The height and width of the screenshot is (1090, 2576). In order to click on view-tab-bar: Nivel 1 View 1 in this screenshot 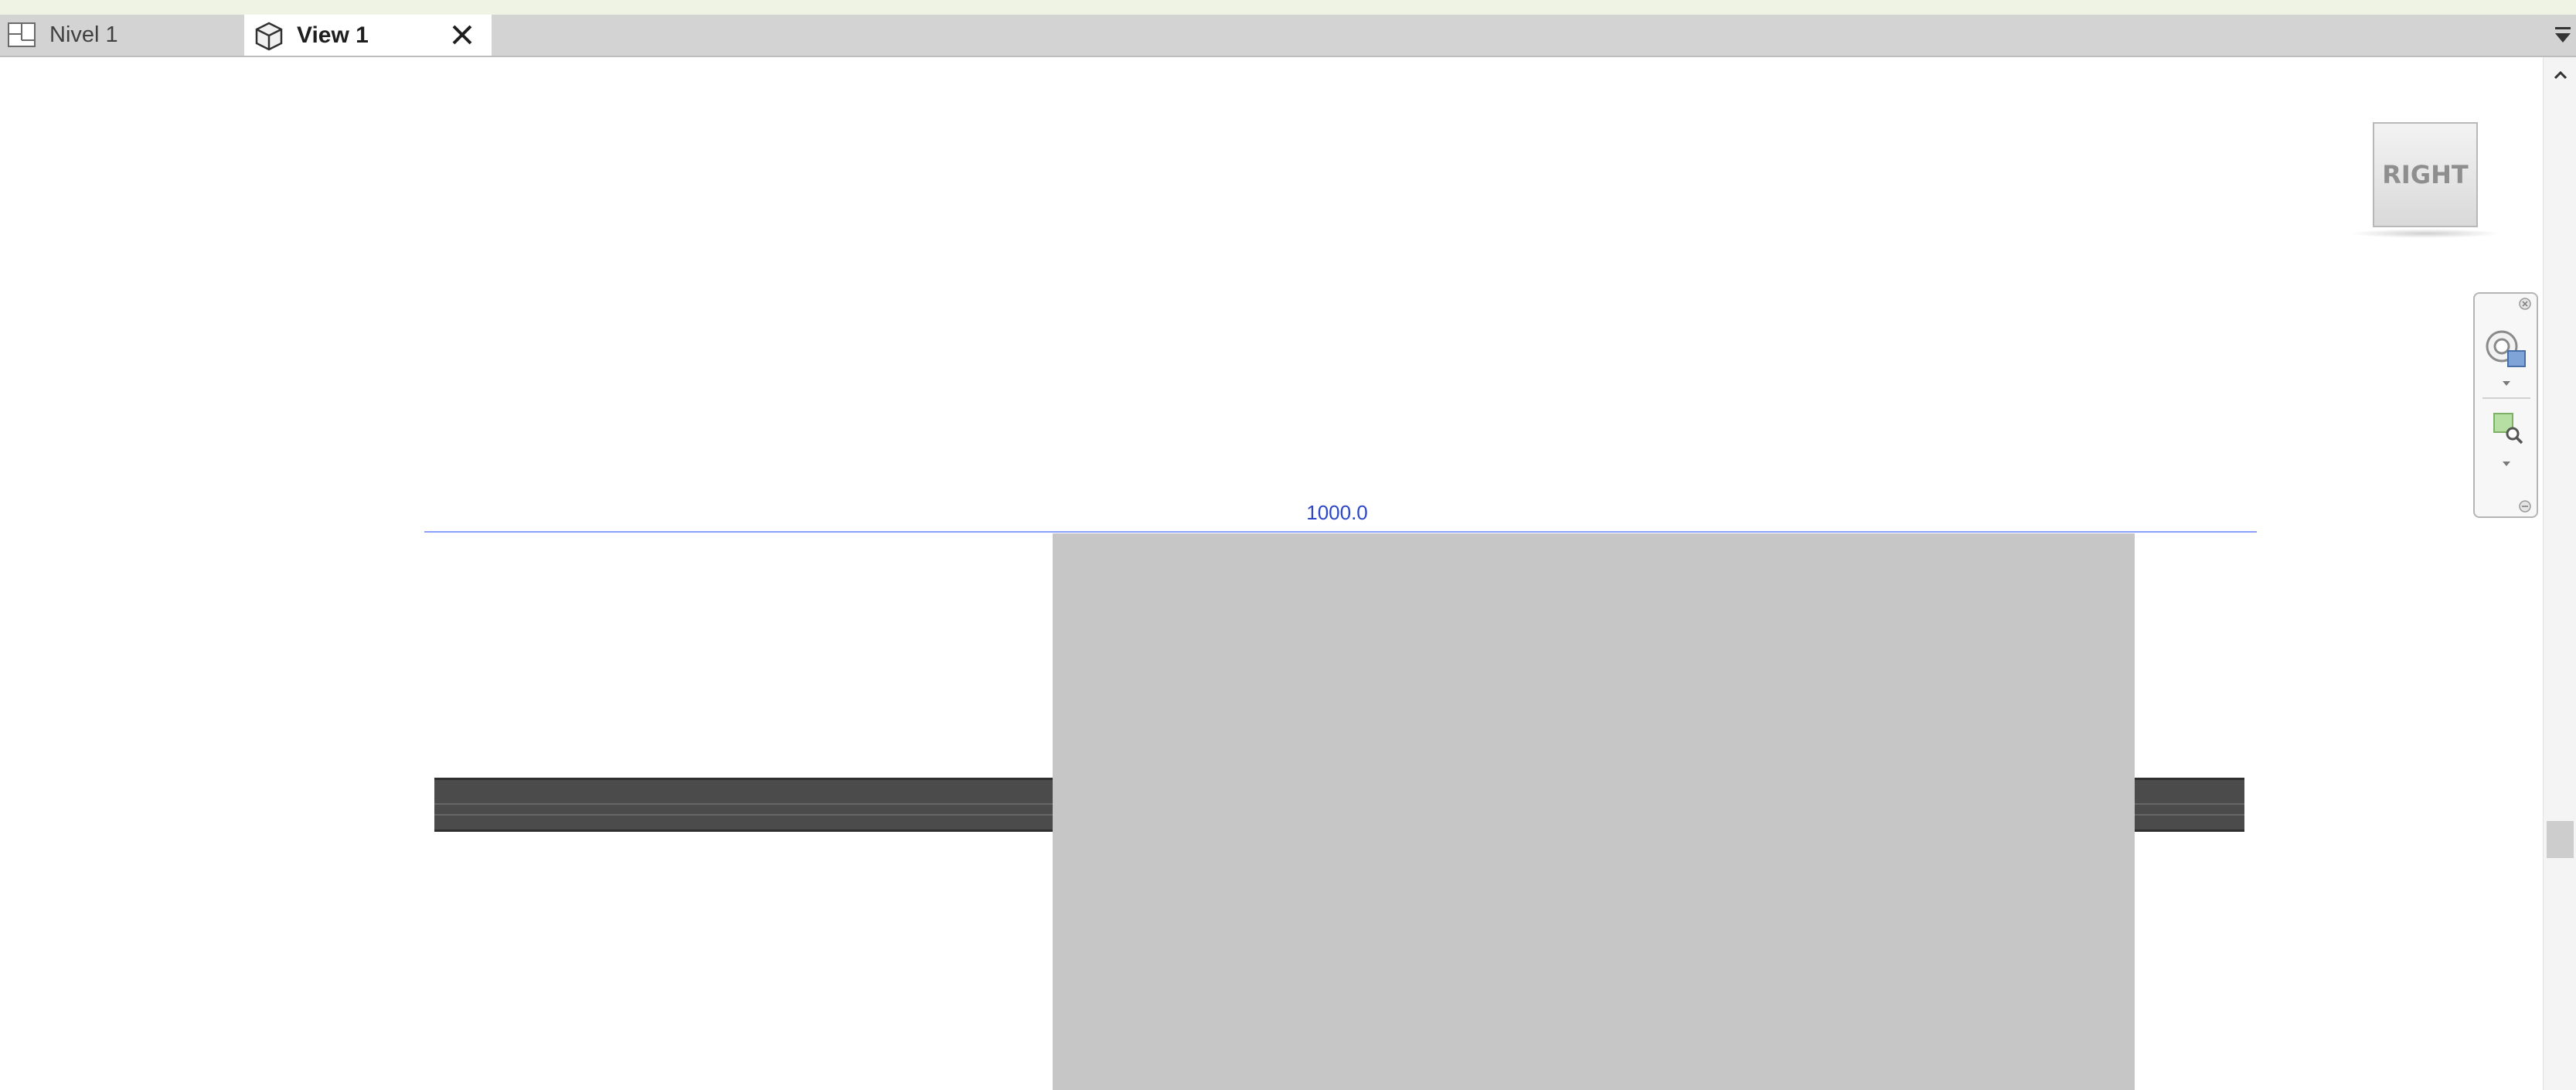, I will do `click(1288, 36)`.